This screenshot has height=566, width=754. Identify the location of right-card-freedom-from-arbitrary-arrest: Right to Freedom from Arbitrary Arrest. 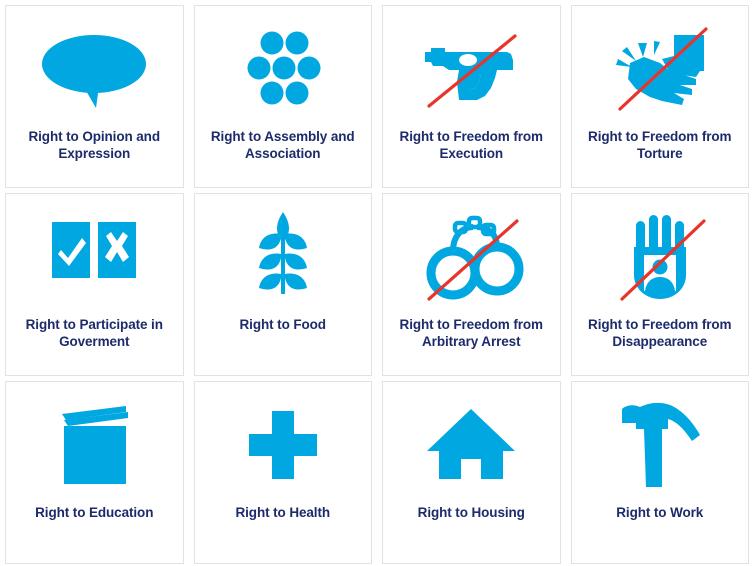
(471, 284).